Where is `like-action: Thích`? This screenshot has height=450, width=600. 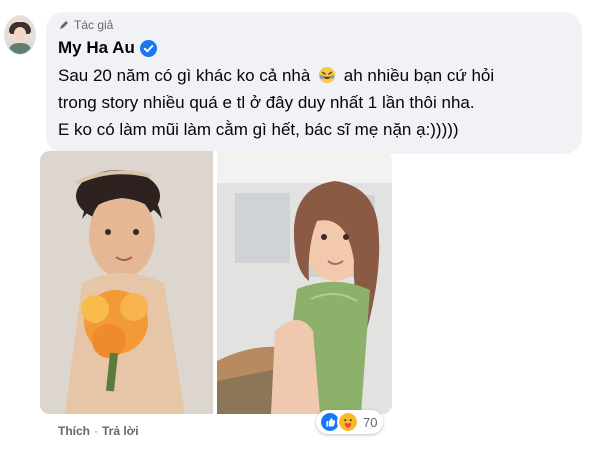 like-action: Thích is located at coordinates (74, 431).